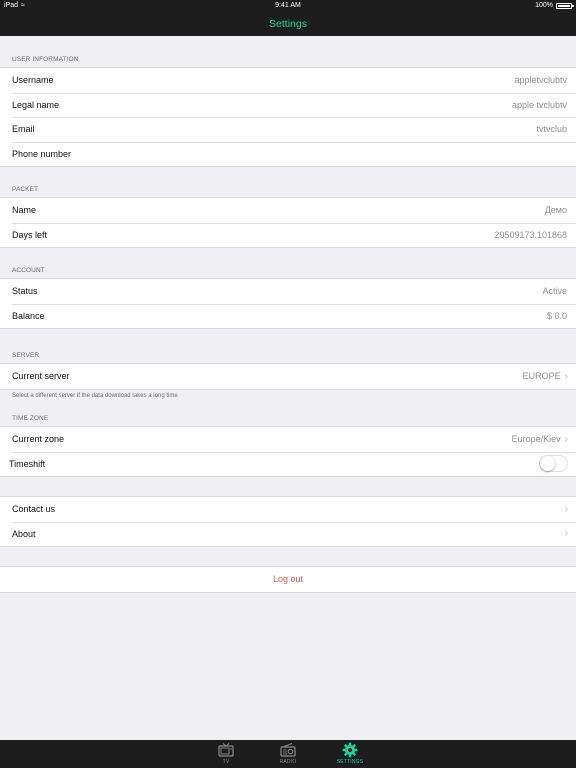 The height and width of the screenshot is (768, 576). What do you see at coordinates (288, 235) in the screenshot?
I see `row-days-left: Days left 29509173.101868` at bounding box center [288, 235].